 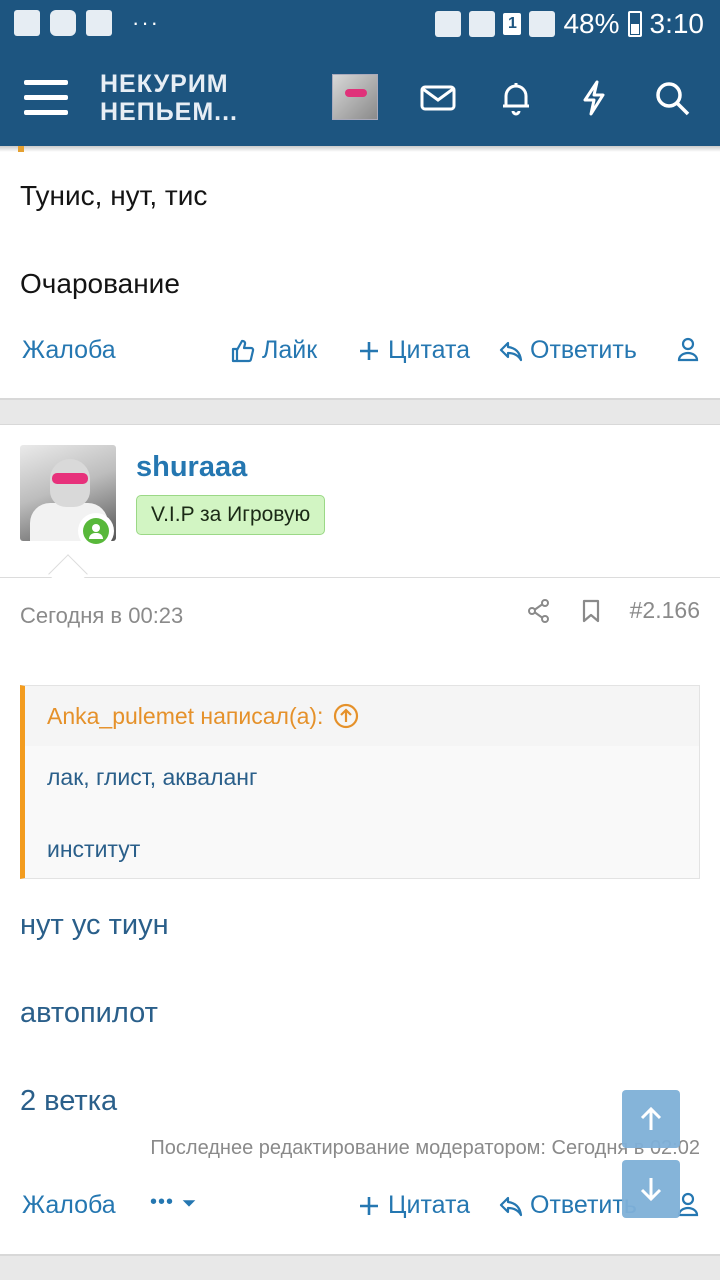 What do you see at coordinates (162, 1202) in the screenshot?
I see `more-label: •••` at bounding box center [162, 1202].